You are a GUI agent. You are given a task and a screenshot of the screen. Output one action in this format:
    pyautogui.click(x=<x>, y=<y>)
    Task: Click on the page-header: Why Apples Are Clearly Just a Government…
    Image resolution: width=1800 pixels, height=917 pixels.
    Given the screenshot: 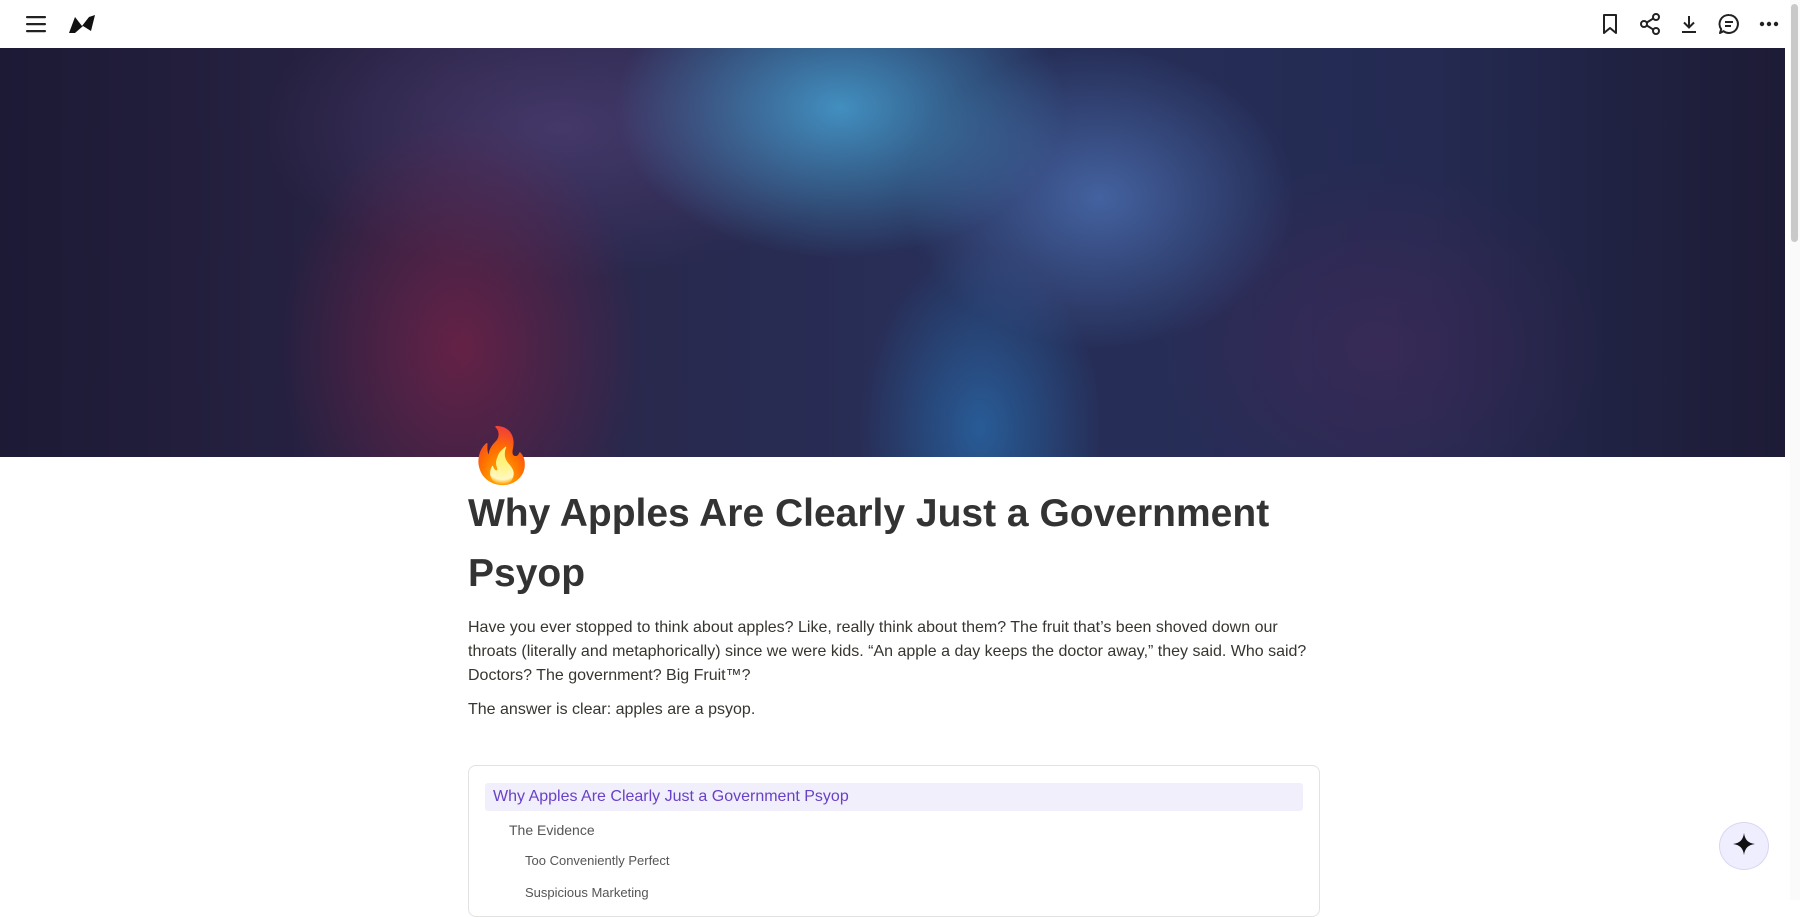 What is the action you would take?
    pyautogui.click(x=893, y=544)
    